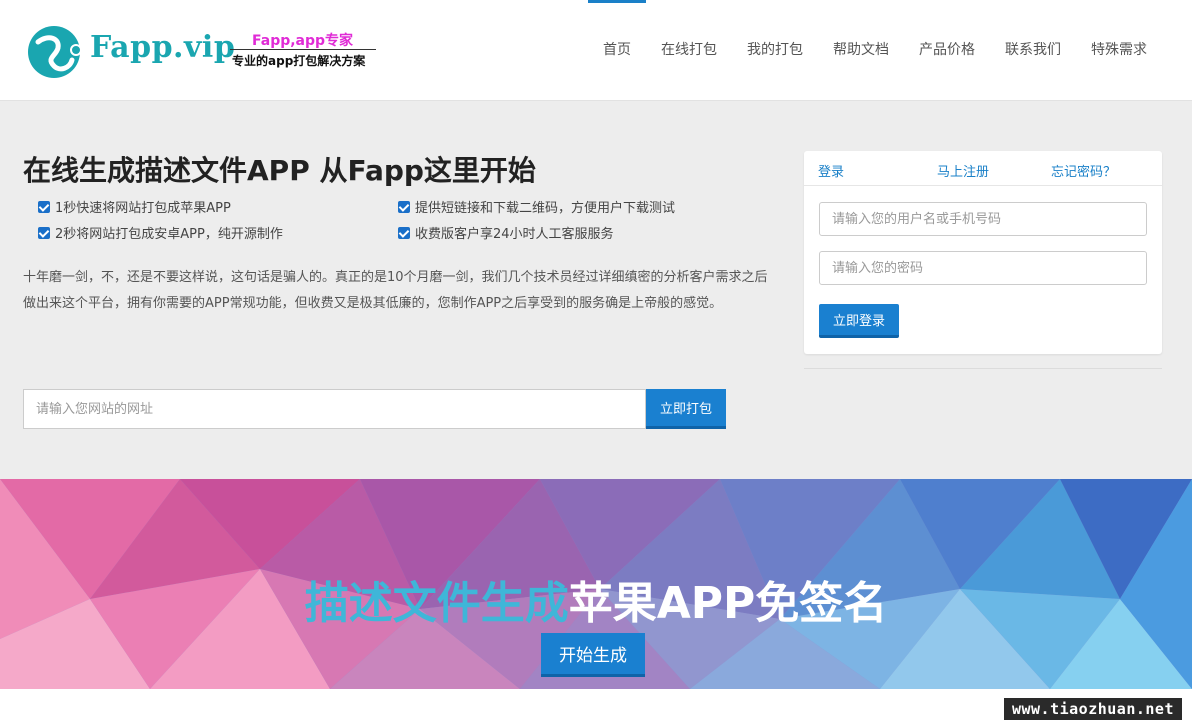 This screenshot has height=728, width=1192. What do you see at coordinates (728, 603) in the screenshot?
I see `banner-title-rest: 苹果APP免签名` at bounding box center [728, 603].